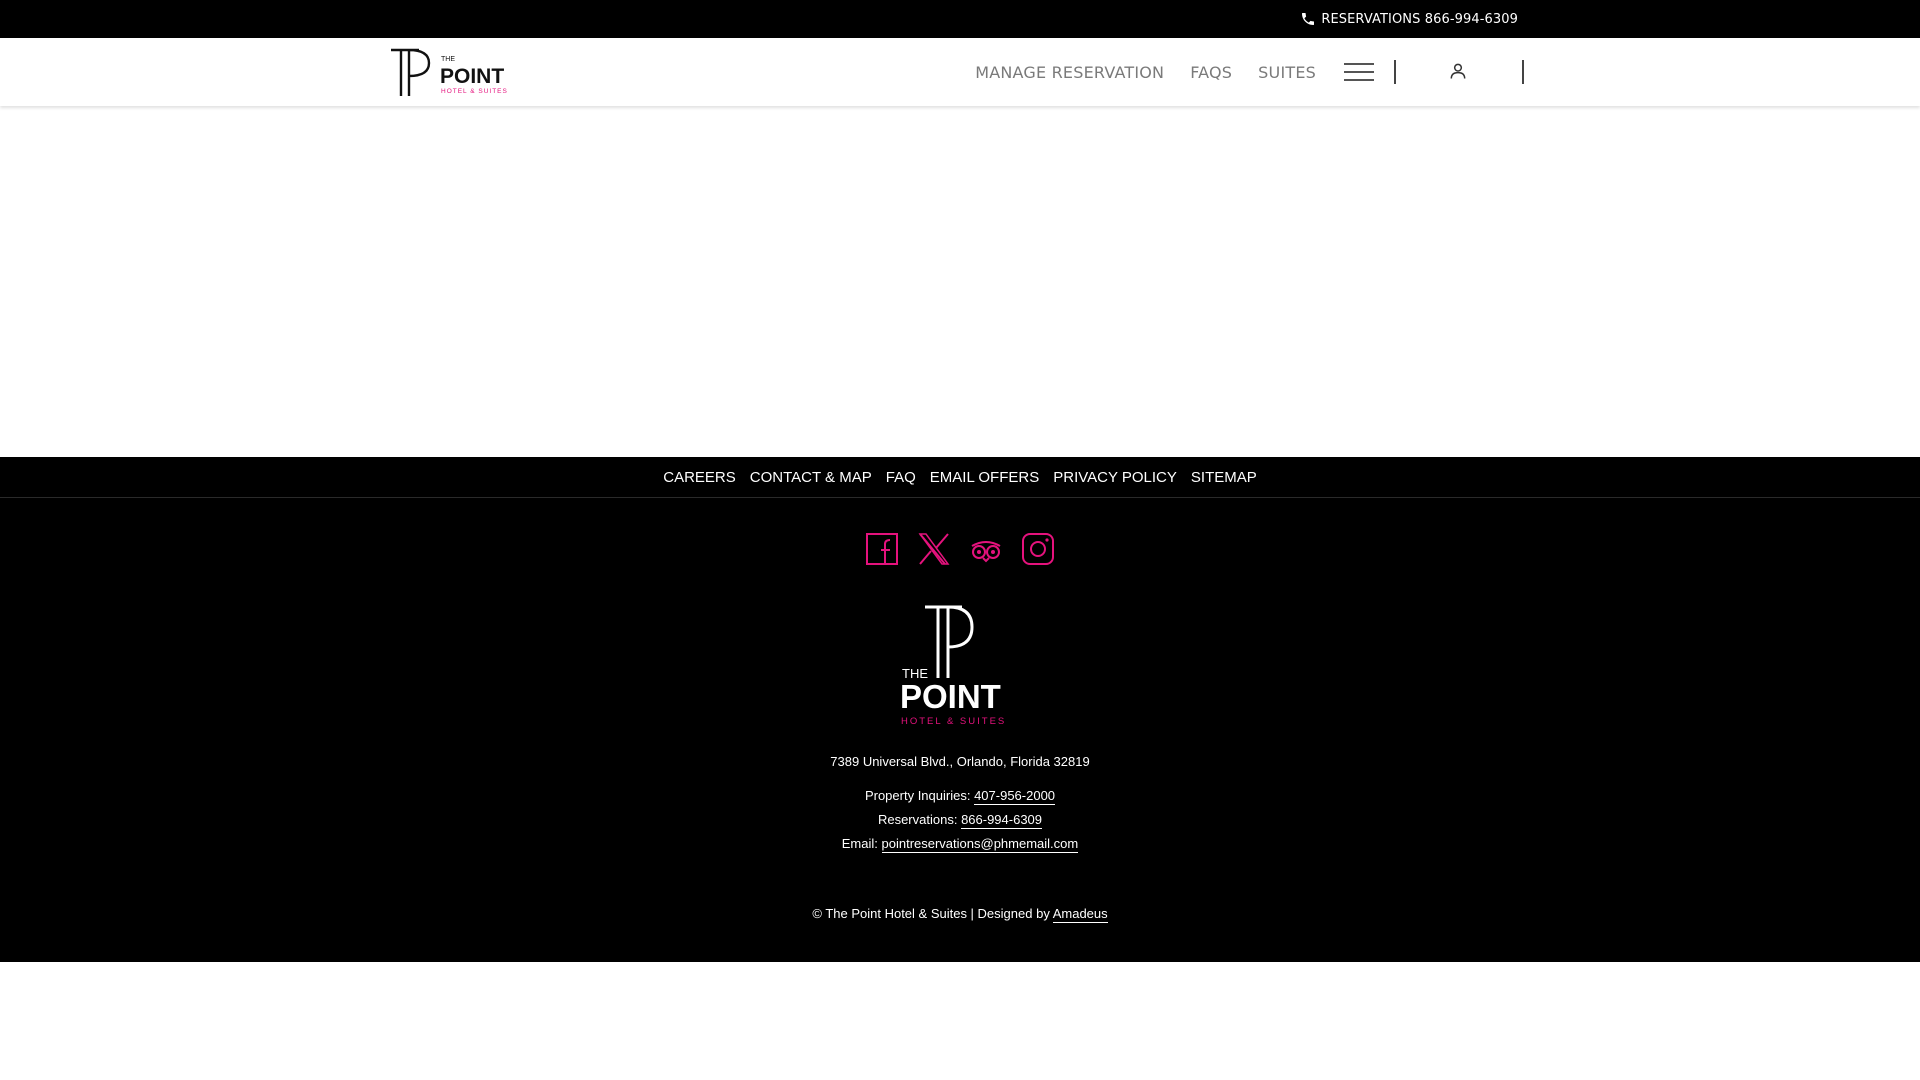 This screenshot has width=1920, height=1080. I want to click on tripadvisor-icon, so click(986, 549).